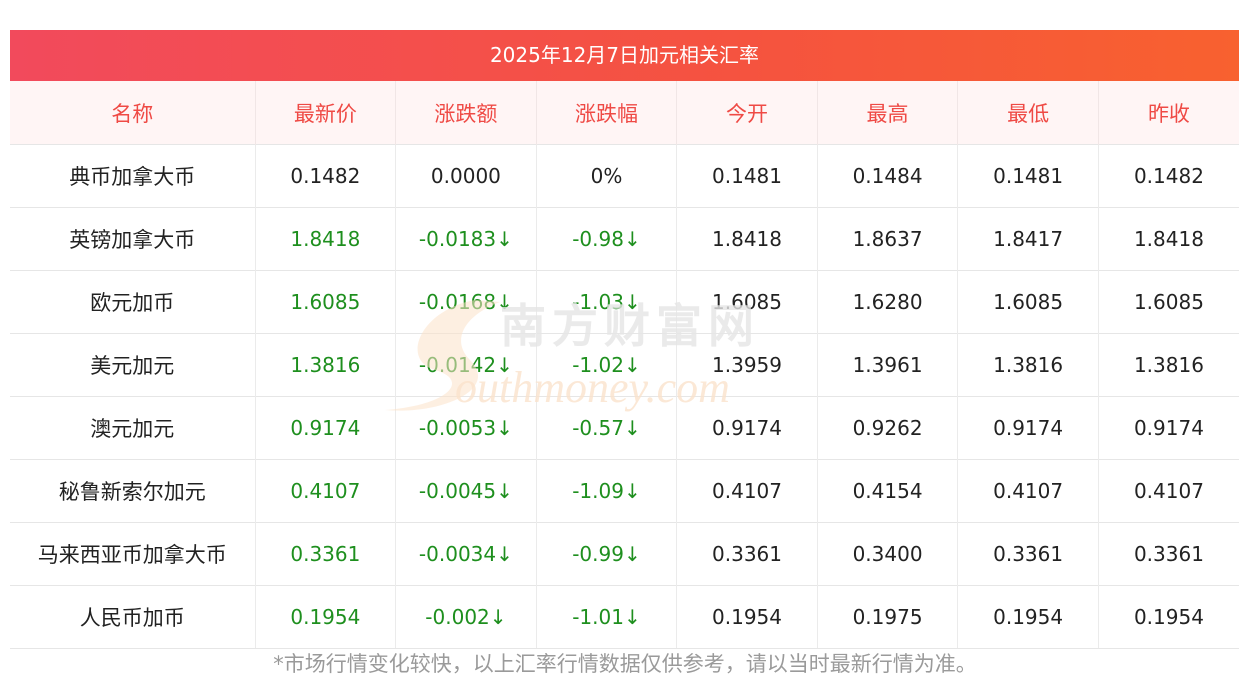  Describe the element at coordinates (888, 176) in the screenshot. I see `cell-high: 0.1484` at that location.